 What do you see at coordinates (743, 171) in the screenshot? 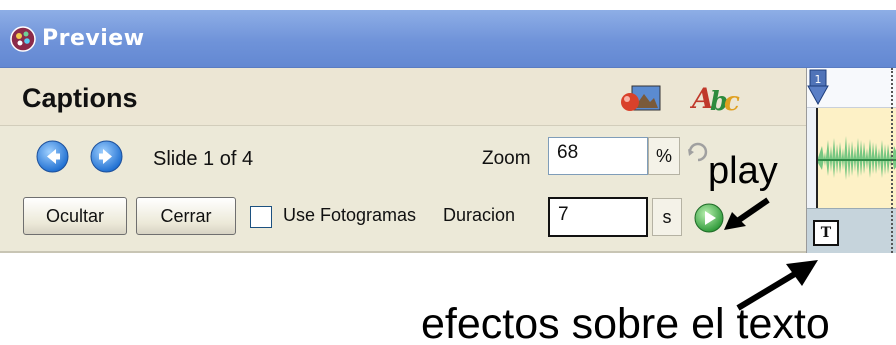
I see `play-annotation: play` at bounding box center [743, 171].